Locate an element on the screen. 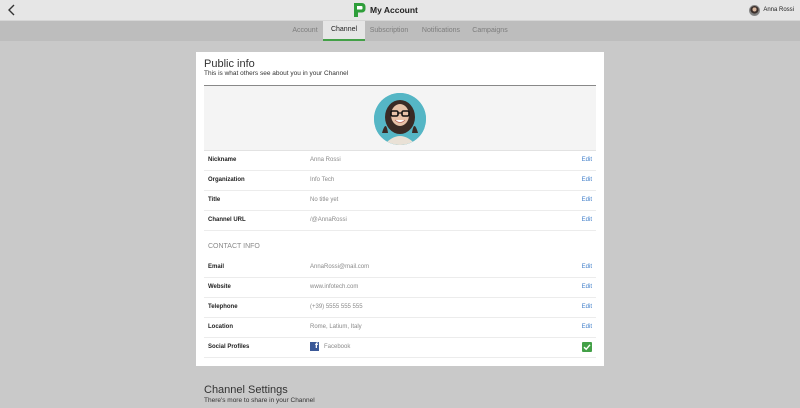 This screenshot has width=800, height=408. field-row-website: Website www.infotech.com Edit is located at coordinates (400, 287).